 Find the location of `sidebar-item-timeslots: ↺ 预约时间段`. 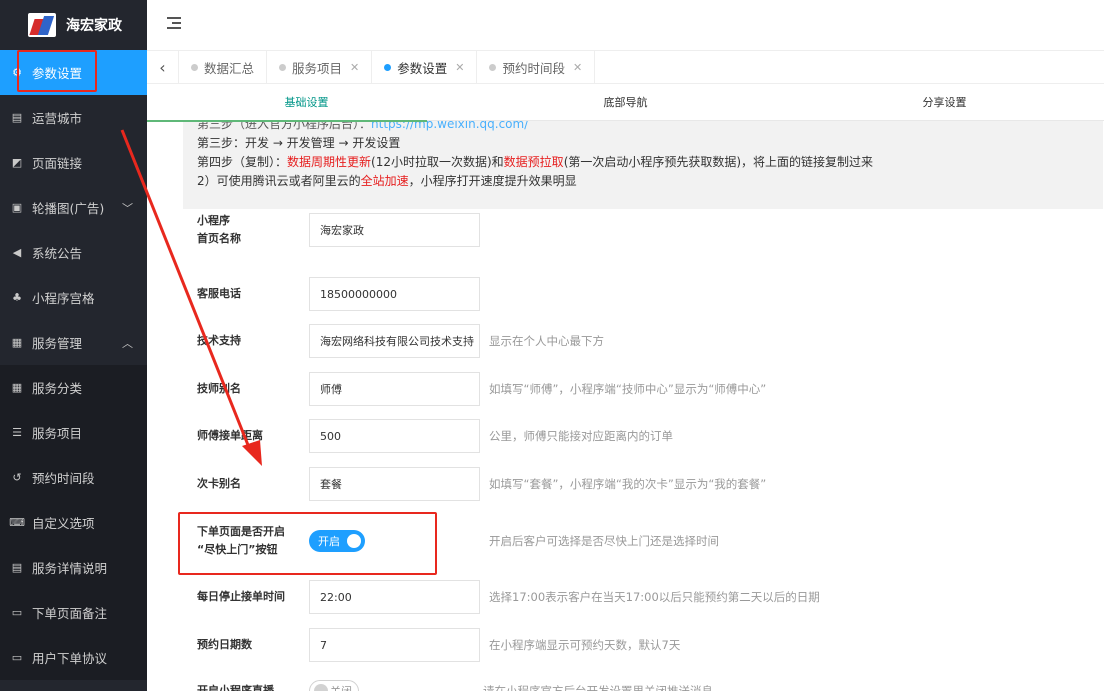

sidebar-item-timeslots: ↺ 预约时间段 is located at coordinates (73, 477).